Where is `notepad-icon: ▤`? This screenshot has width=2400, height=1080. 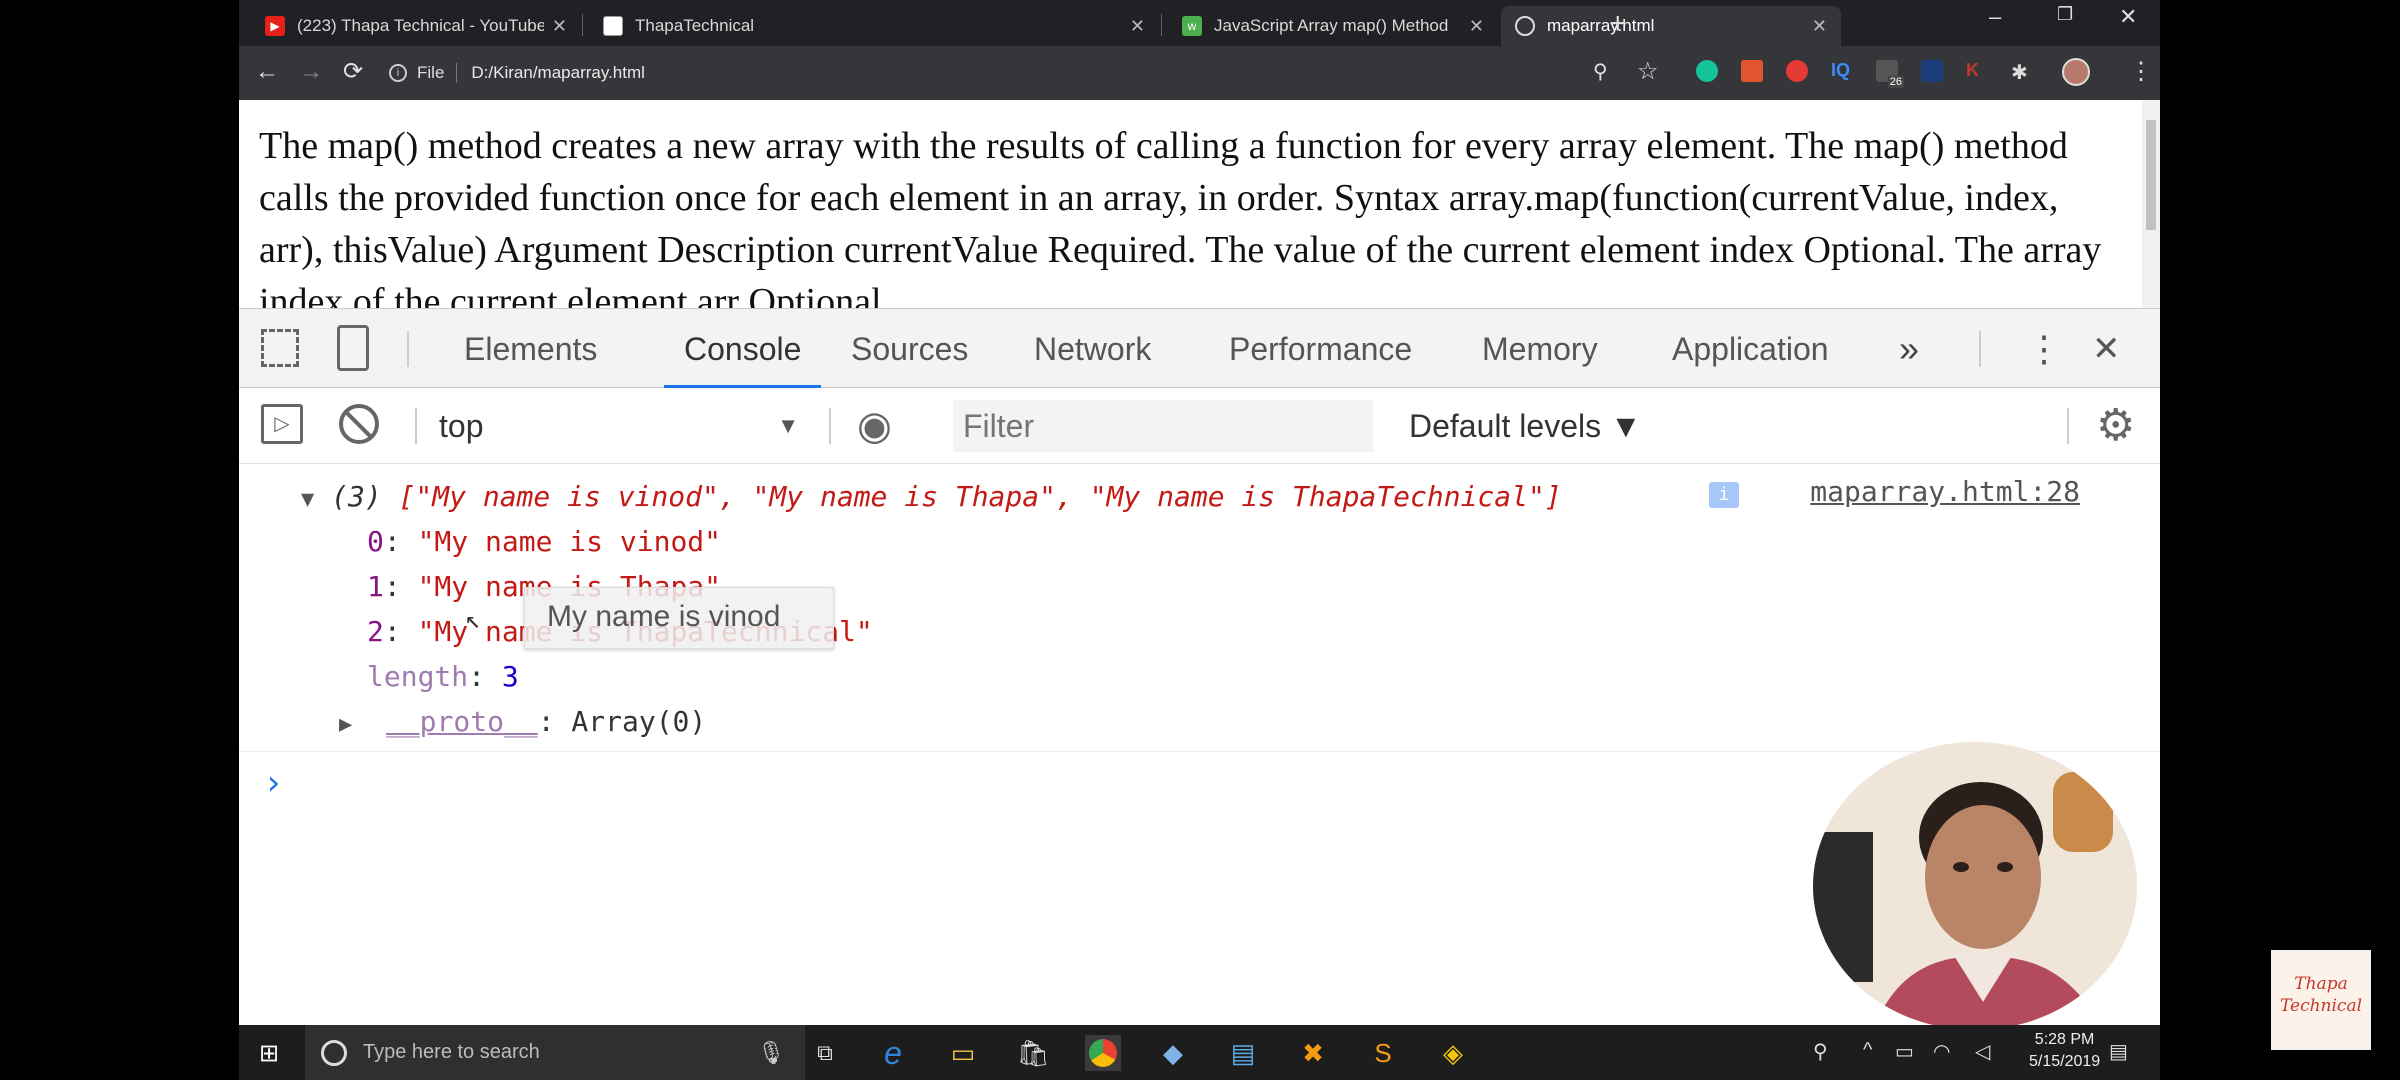 notepad-icon: ▤ is located at coordinates (1243, 1053).